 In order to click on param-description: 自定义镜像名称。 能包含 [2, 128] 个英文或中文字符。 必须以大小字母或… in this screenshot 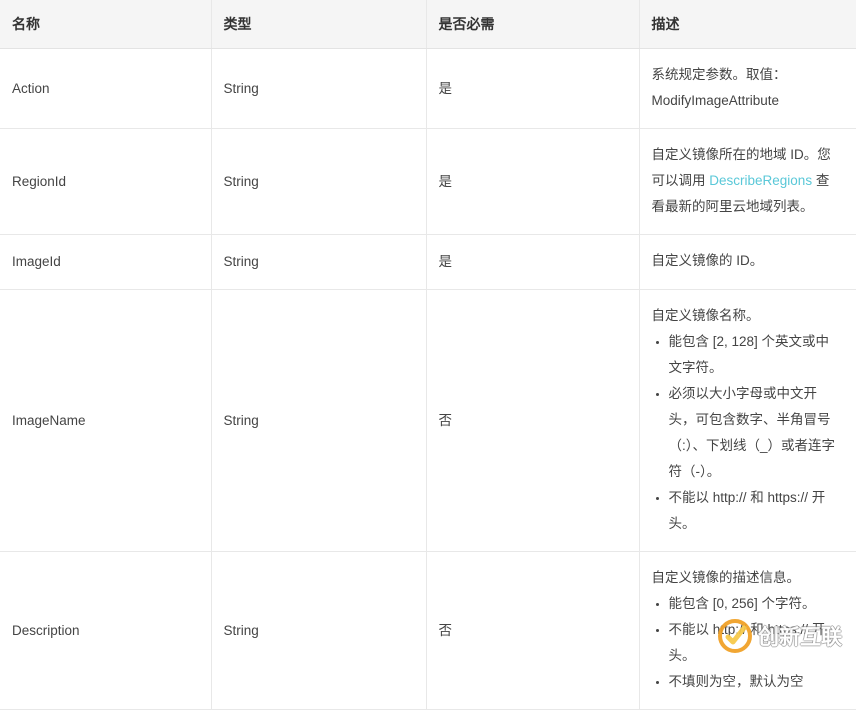, I will do `click(747, 420)`.